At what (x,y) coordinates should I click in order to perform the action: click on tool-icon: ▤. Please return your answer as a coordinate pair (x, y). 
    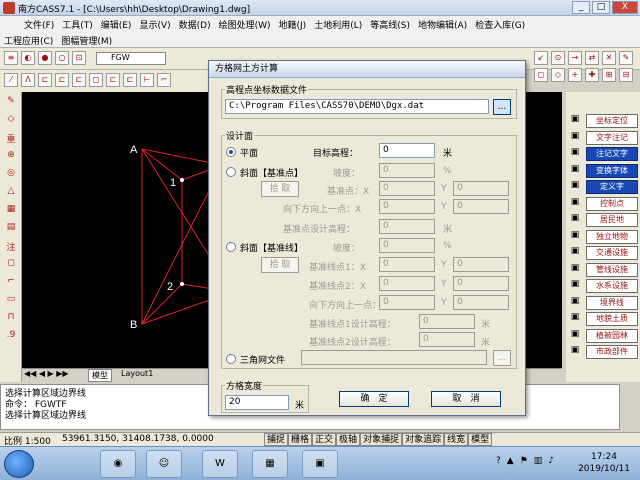
    Looking at the image, I should click on (11, 230).